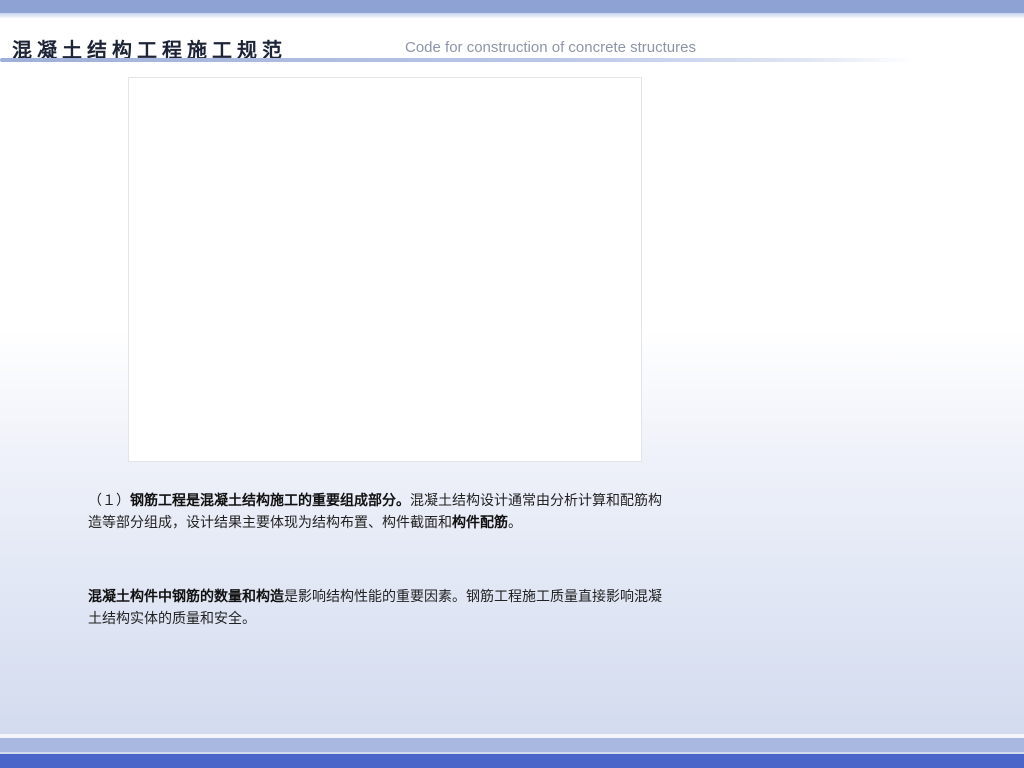 The width and height of the screenshot is (1024, 768). I want to click on header-divider, so click(457, 60).